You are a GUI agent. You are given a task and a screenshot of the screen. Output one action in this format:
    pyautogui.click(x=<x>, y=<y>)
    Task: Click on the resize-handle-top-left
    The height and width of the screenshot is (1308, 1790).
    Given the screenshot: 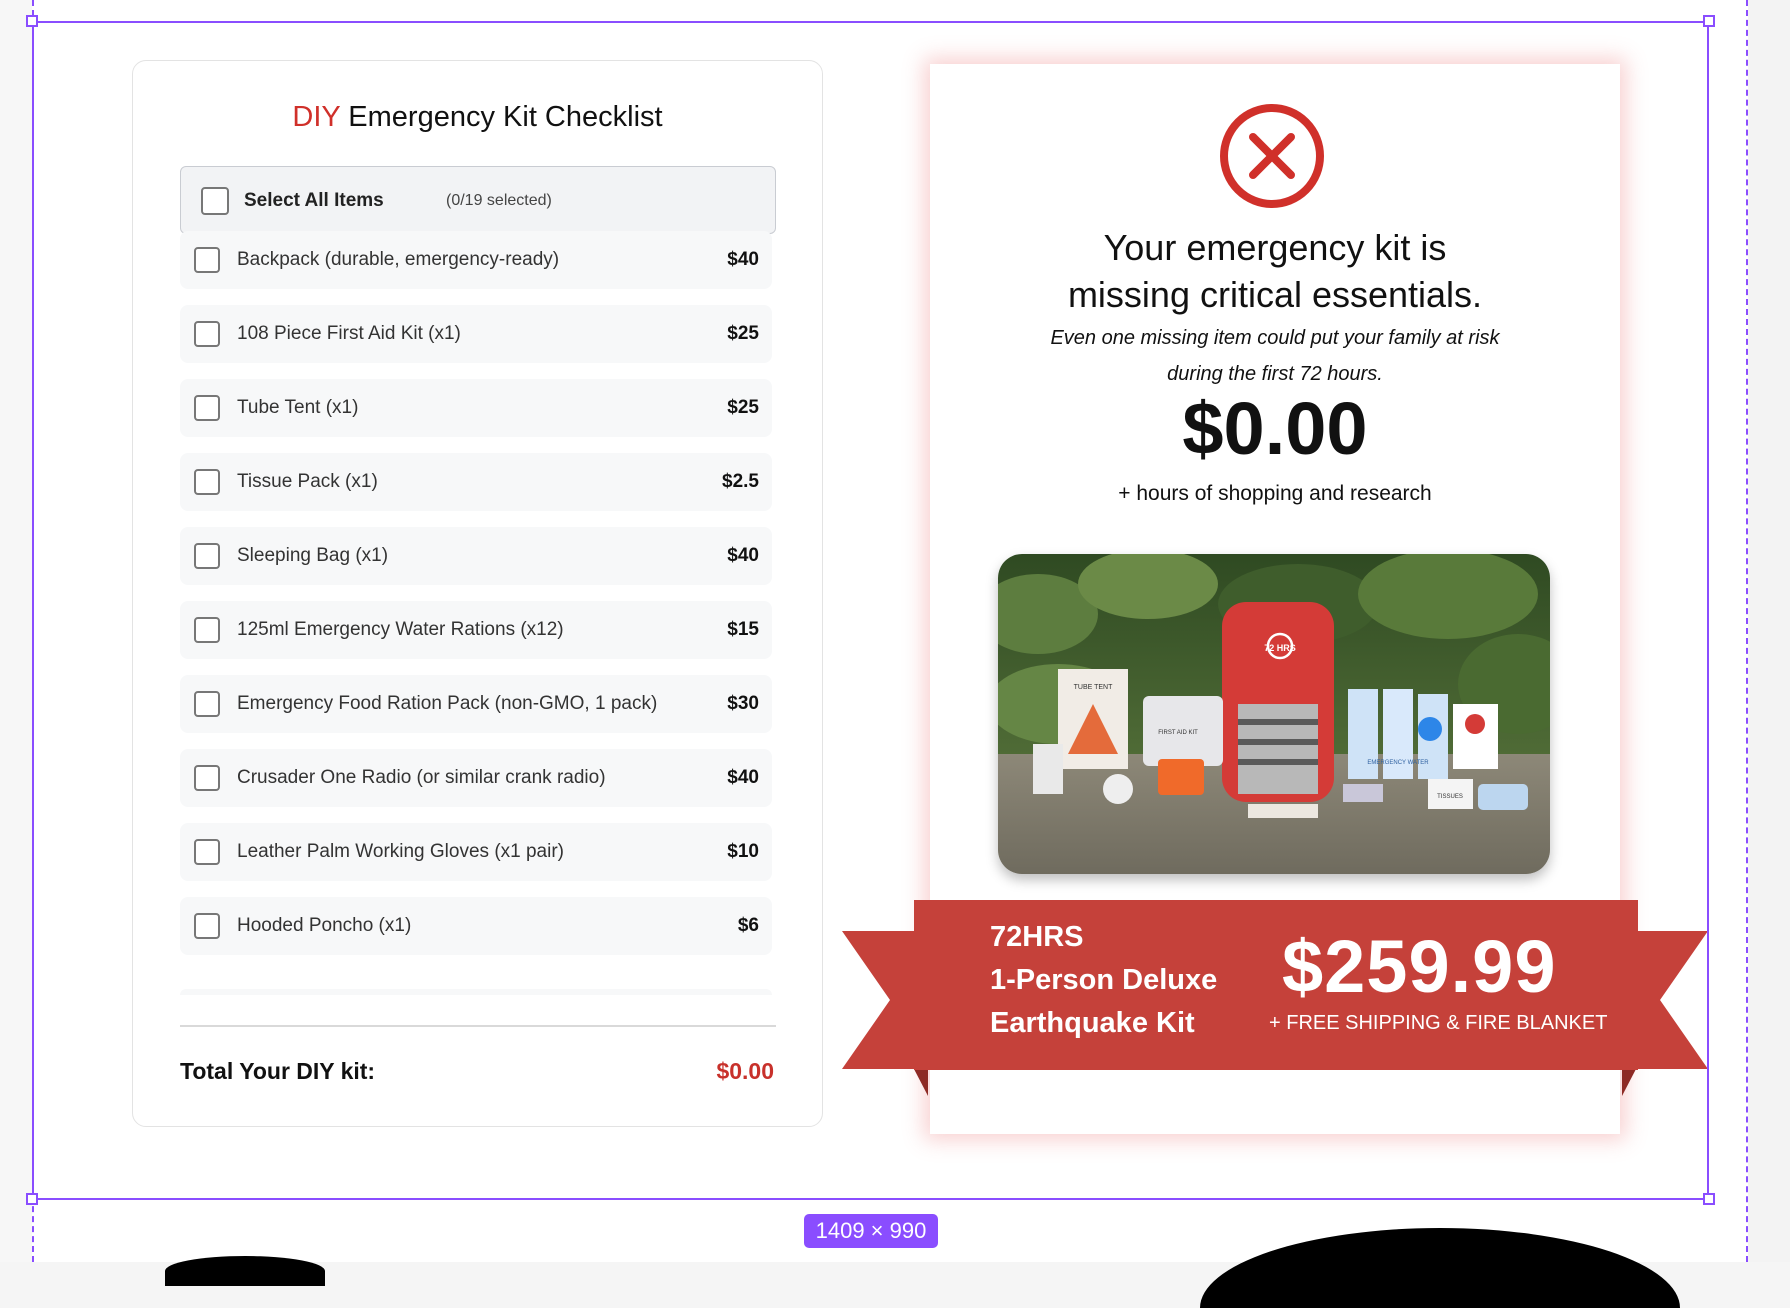 What is the action you would take?
    pyautogui.click(x=32, y=21)
    